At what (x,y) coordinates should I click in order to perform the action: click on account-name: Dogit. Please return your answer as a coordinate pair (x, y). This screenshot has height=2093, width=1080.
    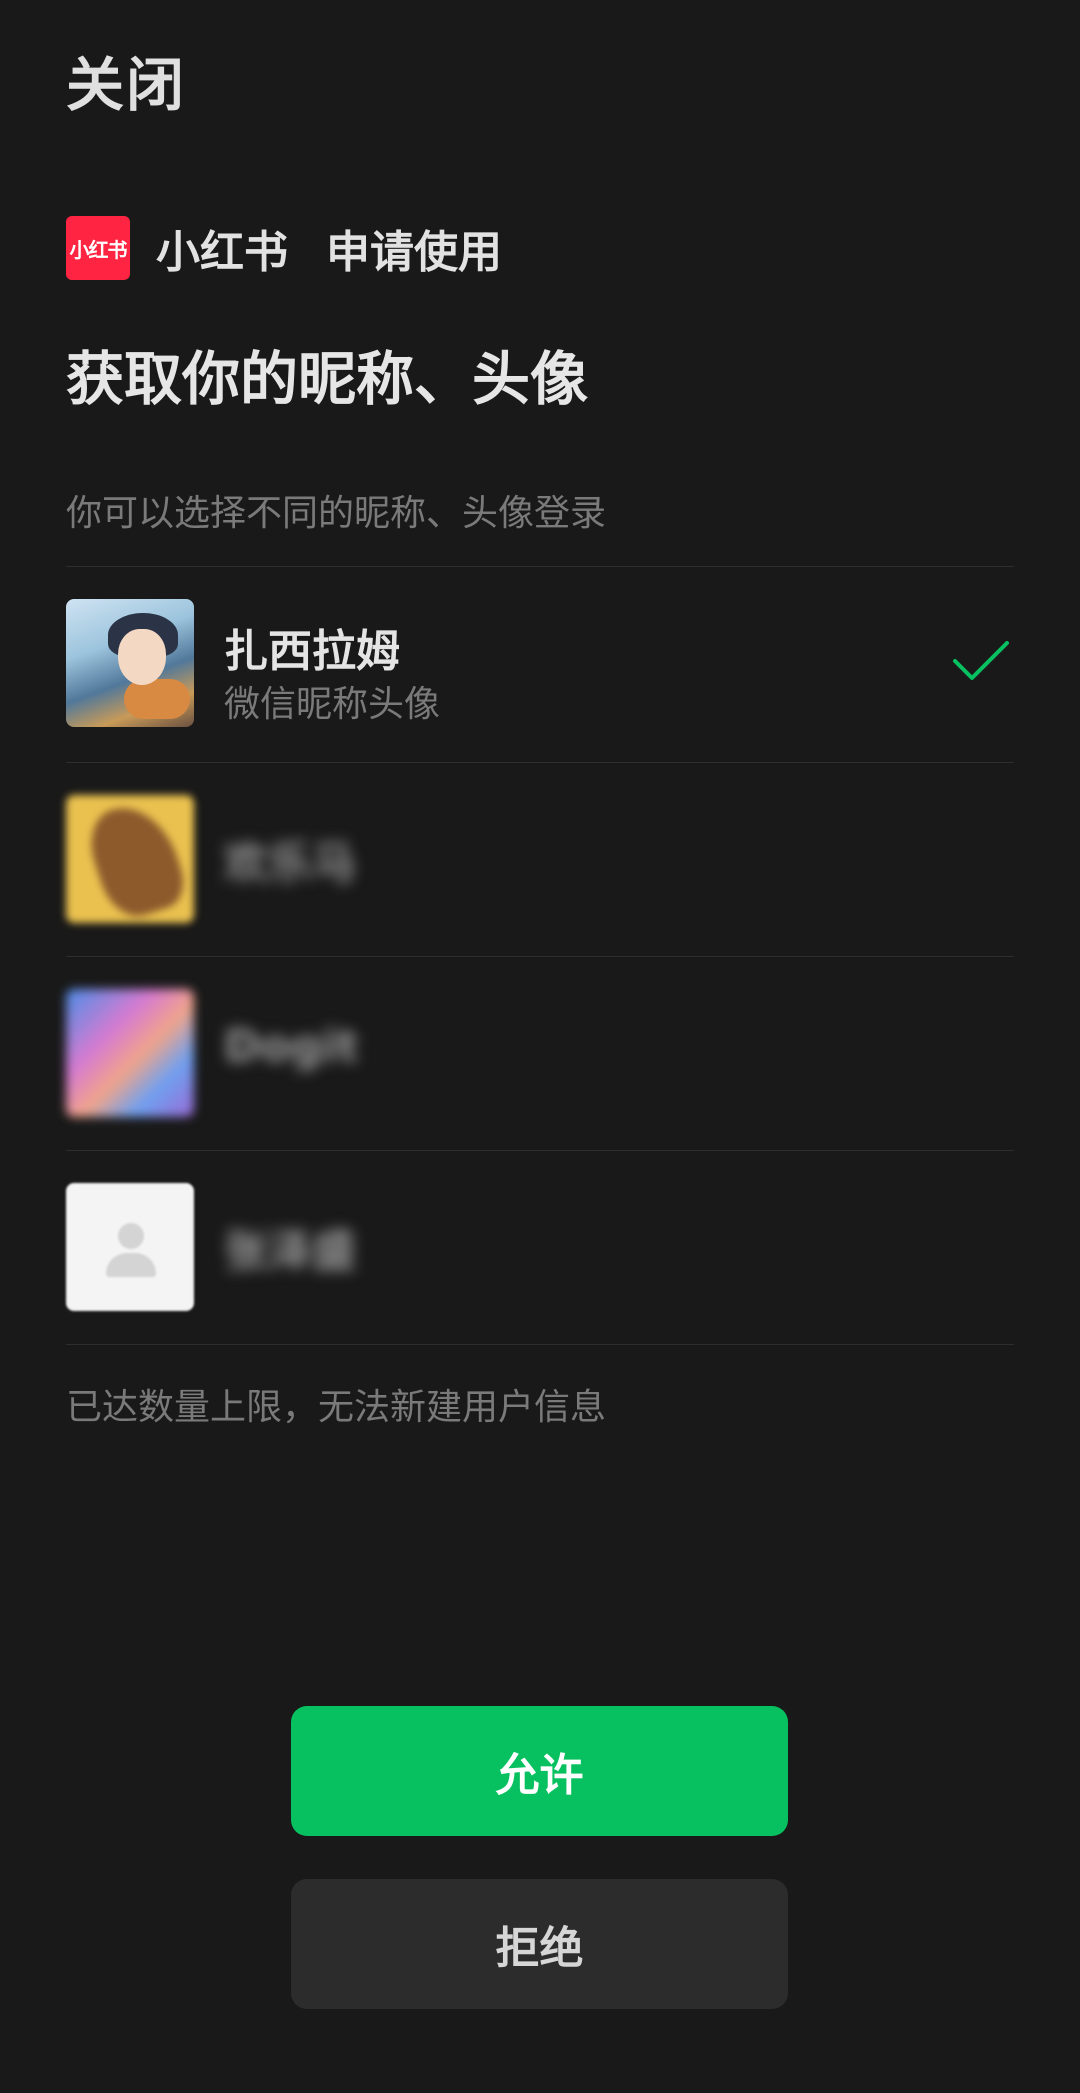
    Looking at the image, I should click on (291, 1046).